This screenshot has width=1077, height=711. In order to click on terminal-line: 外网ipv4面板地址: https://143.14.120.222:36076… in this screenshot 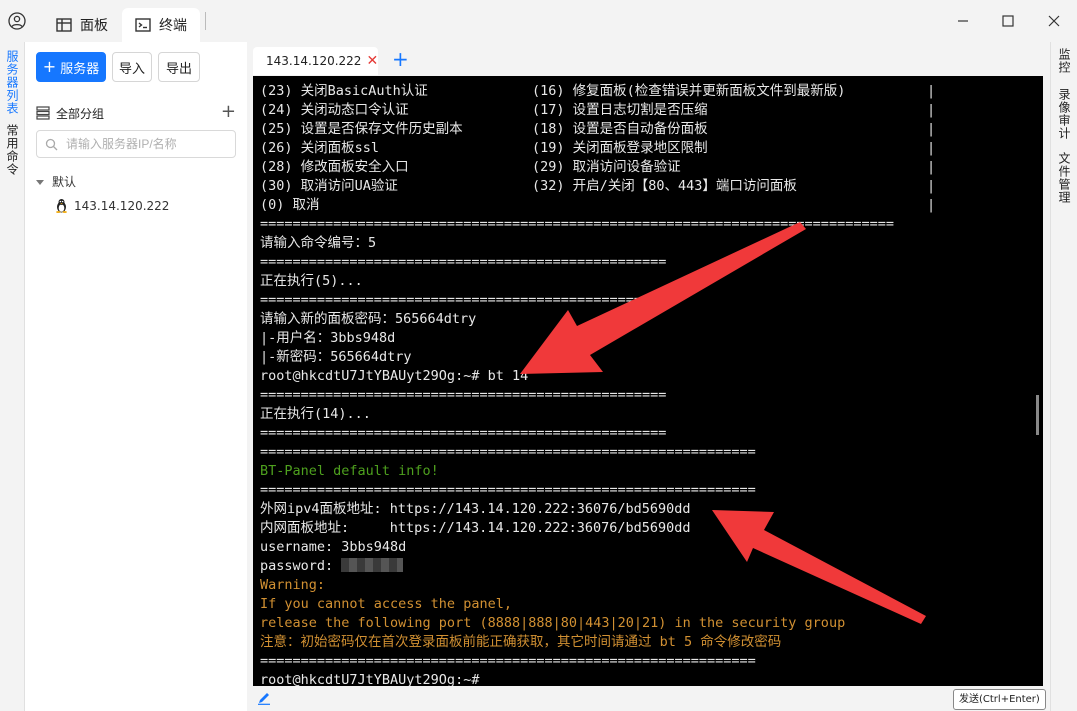, I will do `click(475, 509)`.